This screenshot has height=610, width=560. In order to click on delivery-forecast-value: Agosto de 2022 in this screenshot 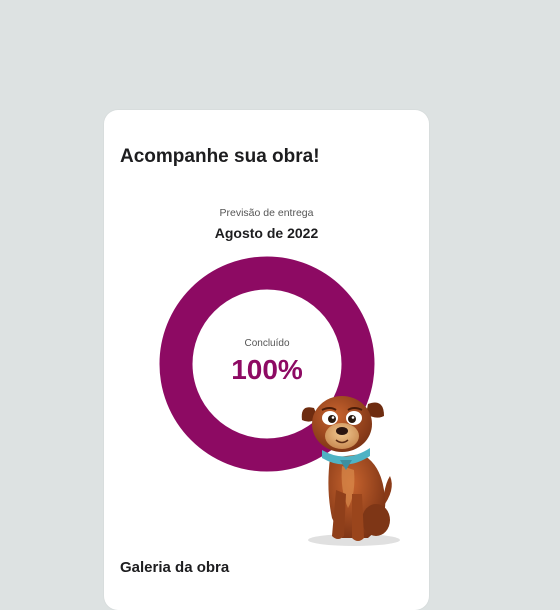, I will do `click(266, 233)`.